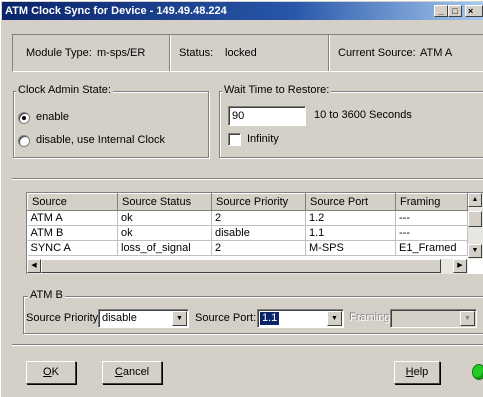 The height and width of the screenshot is (397, 483). Describe the element at coordinates (372, 318) in the screenshot. I see `framing-label: Framing:` at that location.